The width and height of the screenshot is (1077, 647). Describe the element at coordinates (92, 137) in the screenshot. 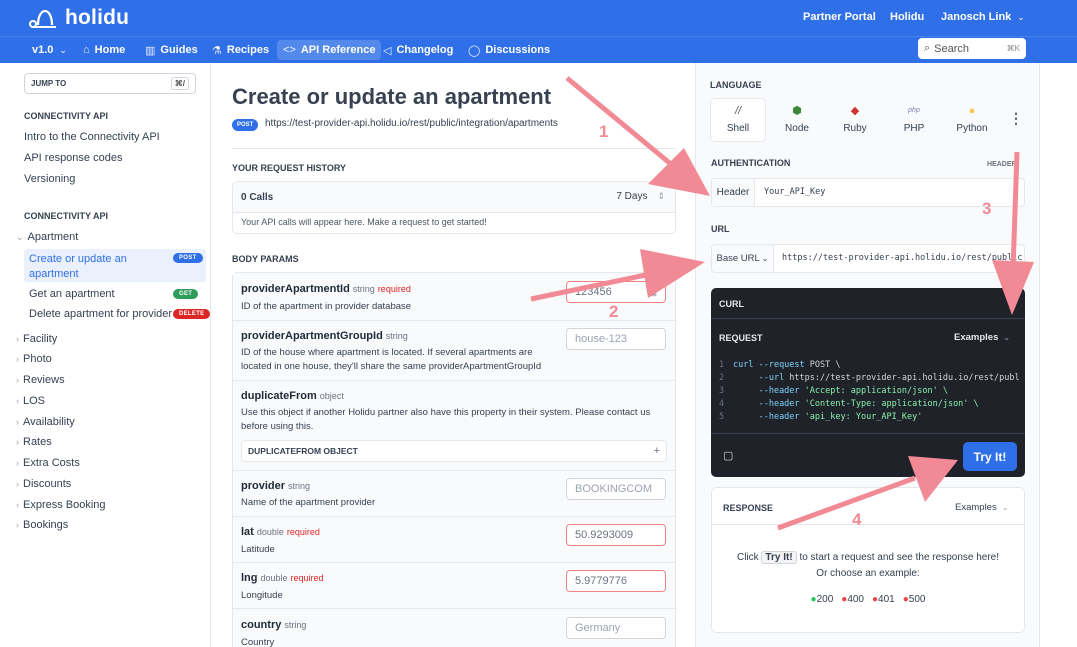

I see `sidebar-item-intro: Intro to the Connectivity API` at that location.